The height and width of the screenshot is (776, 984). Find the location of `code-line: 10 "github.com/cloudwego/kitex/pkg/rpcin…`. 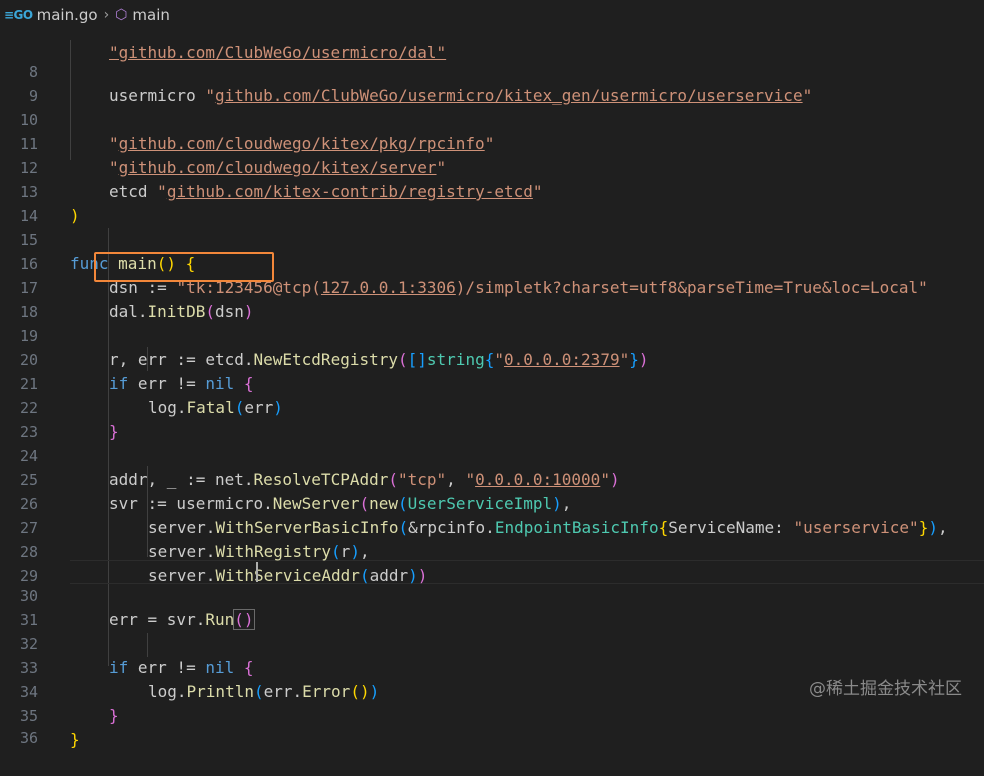

code-line: 10 "github.com/cloudwego/kitex/pkg/rpcin… is located at coordinates (492, 118).